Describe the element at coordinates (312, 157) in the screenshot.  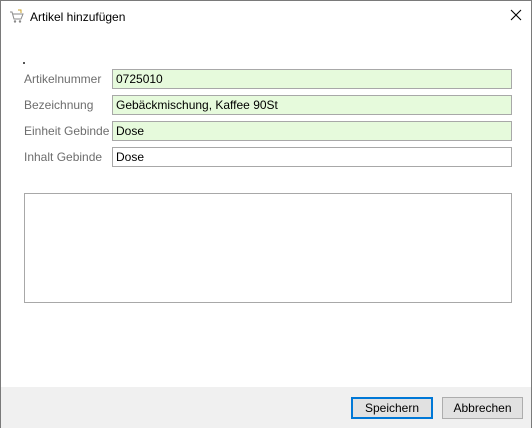
I see `inhalt-gebinde-field: Dose` at that location.